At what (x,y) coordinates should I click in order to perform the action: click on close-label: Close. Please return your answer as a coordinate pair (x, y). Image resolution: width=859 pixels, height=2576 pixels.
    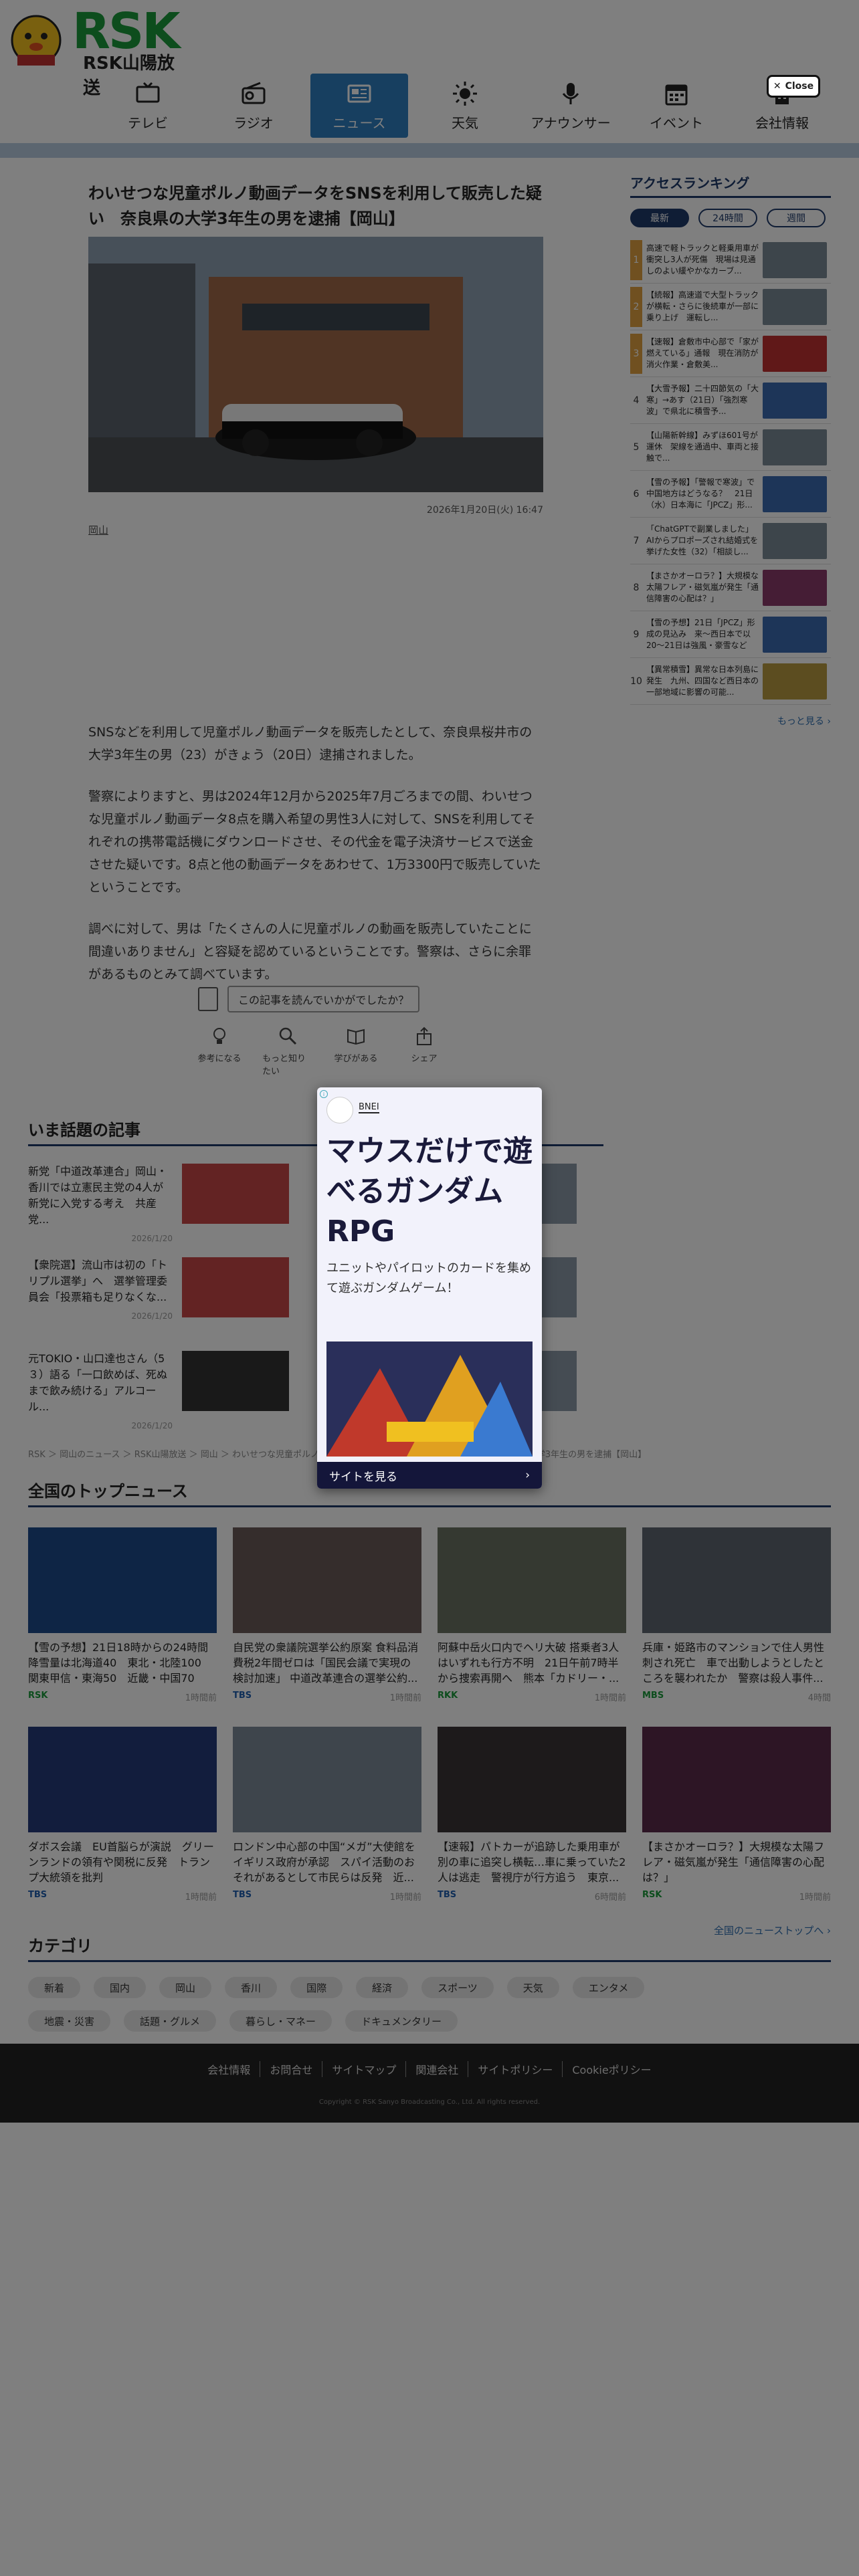
    Looking at the image, I should click on (799, 87).